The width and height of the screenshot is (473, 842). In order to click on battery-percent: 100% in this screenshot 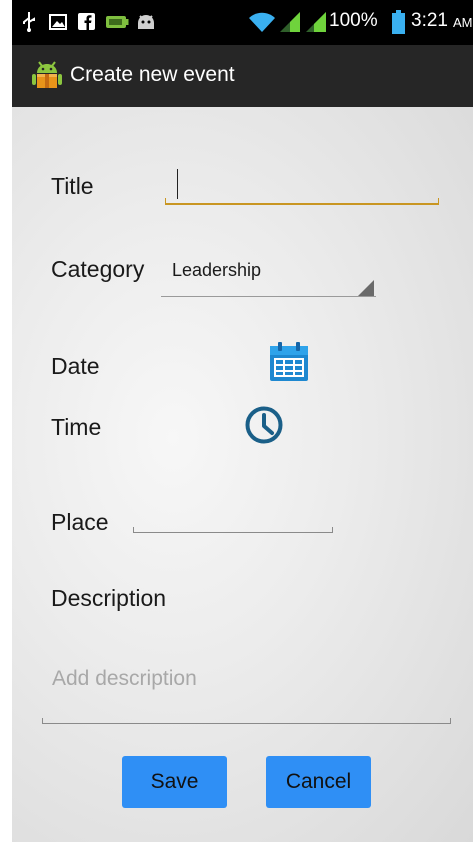, I will do `click(353, 20)`.